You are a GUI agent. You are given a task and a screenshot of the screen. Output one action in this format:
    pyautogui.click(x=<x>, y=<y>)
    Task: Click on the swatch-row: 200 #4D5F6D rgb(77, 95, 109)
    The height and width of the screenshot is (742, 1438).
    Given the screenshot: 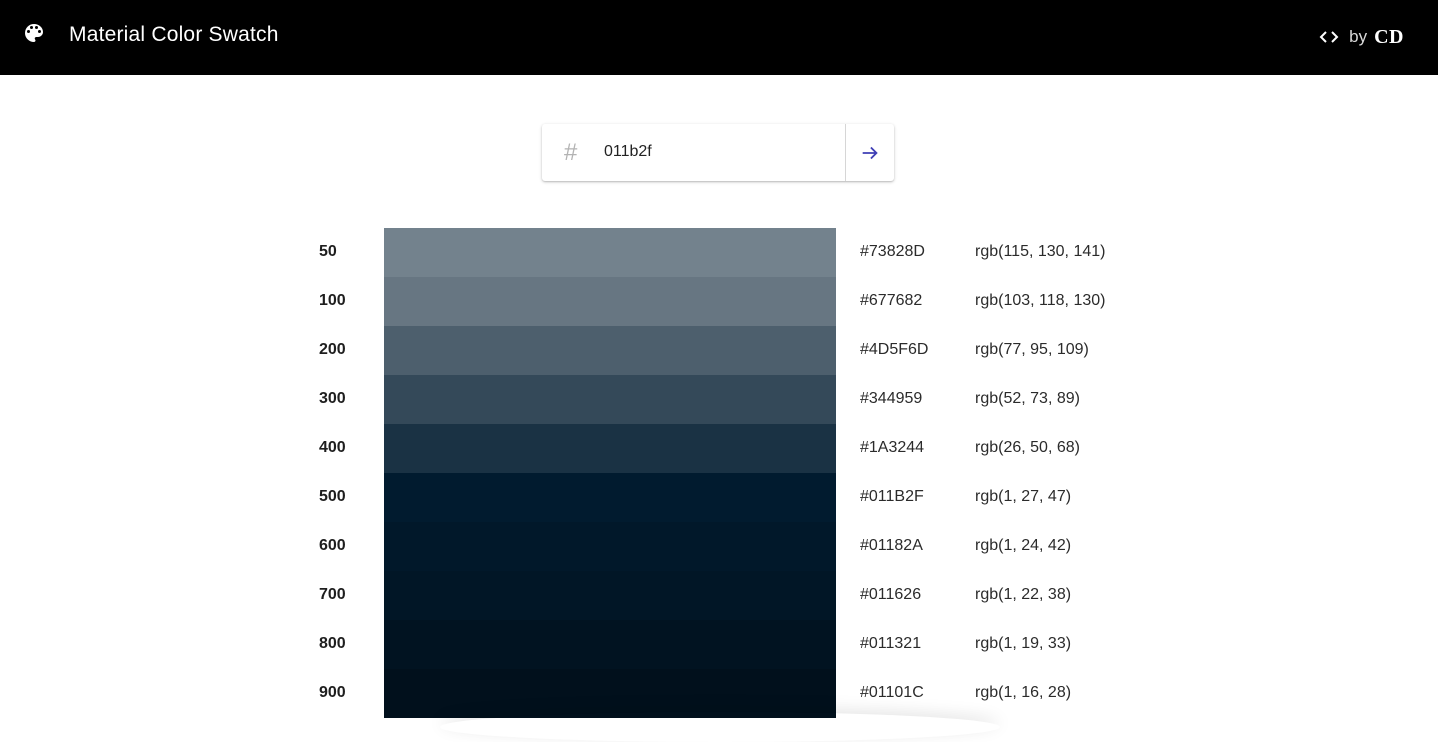 What is the action you would take?
    pyautogui.click(x=719, y=350)
    